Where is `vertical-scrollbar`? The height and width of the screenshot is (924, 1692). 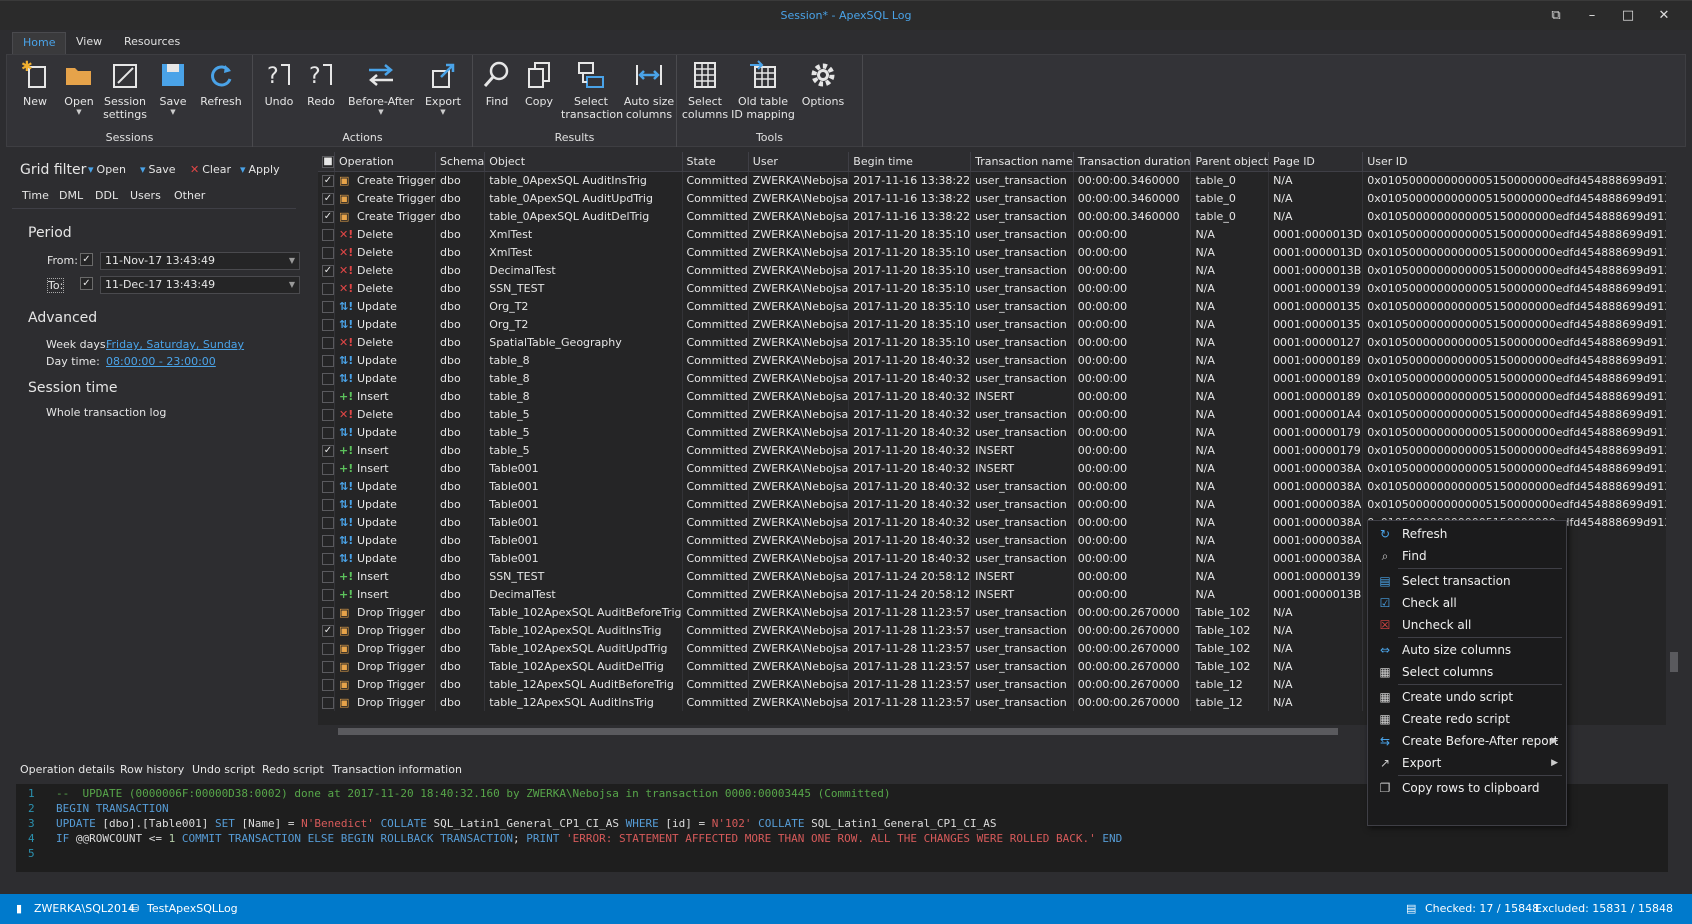
vertical-scrollbar is located at coordinates (1674, 445).